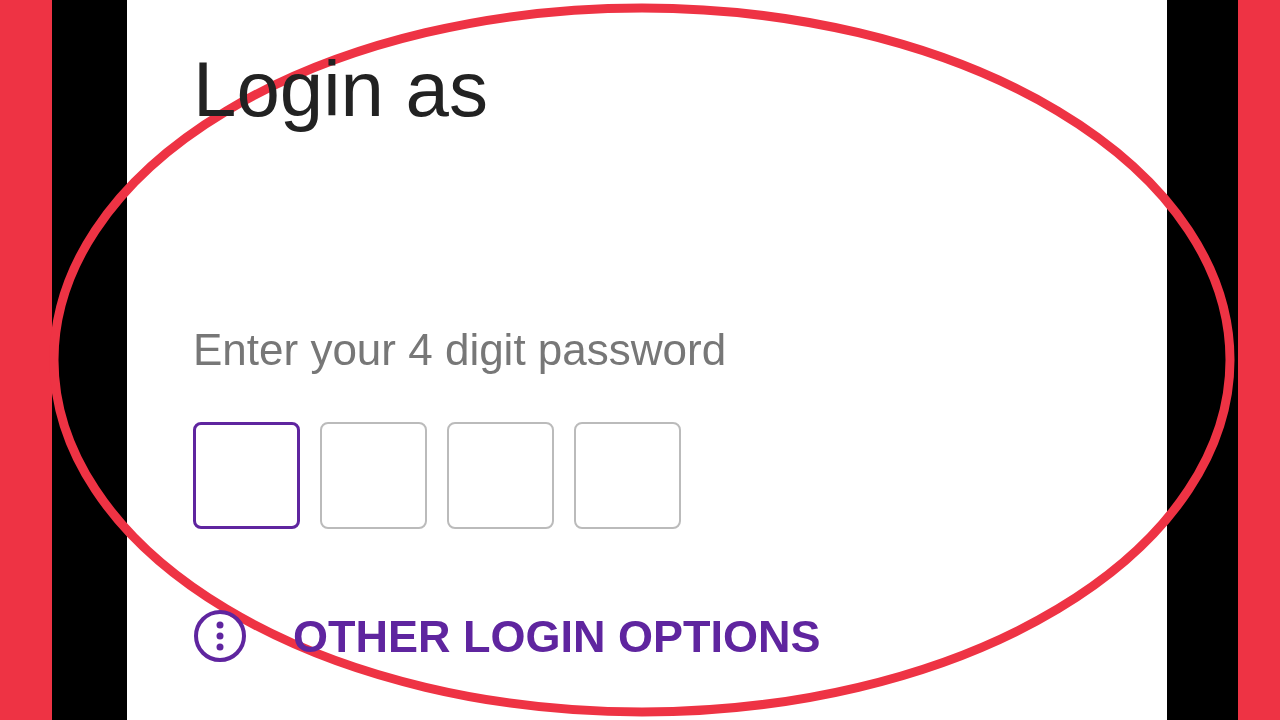  I want to click on more-icon, so click(220, 636).